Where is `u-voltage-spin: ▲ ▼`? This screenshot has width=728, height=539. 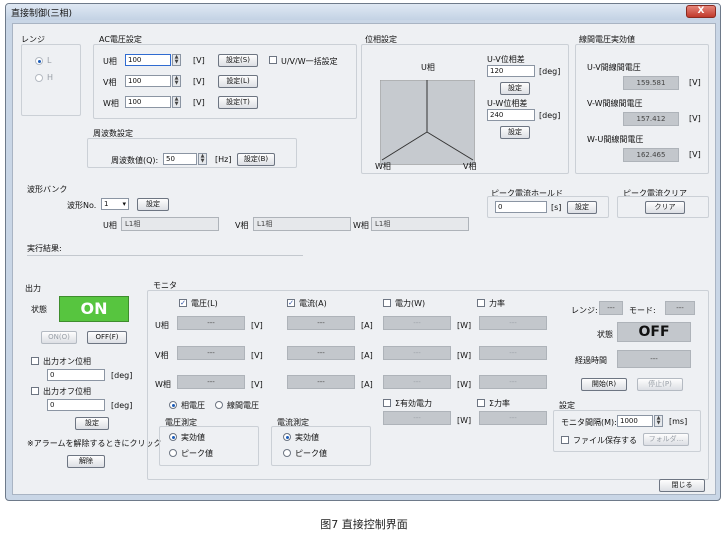
u-voltage-spin: ▲ ▼ is located at coordinates (176, 60).